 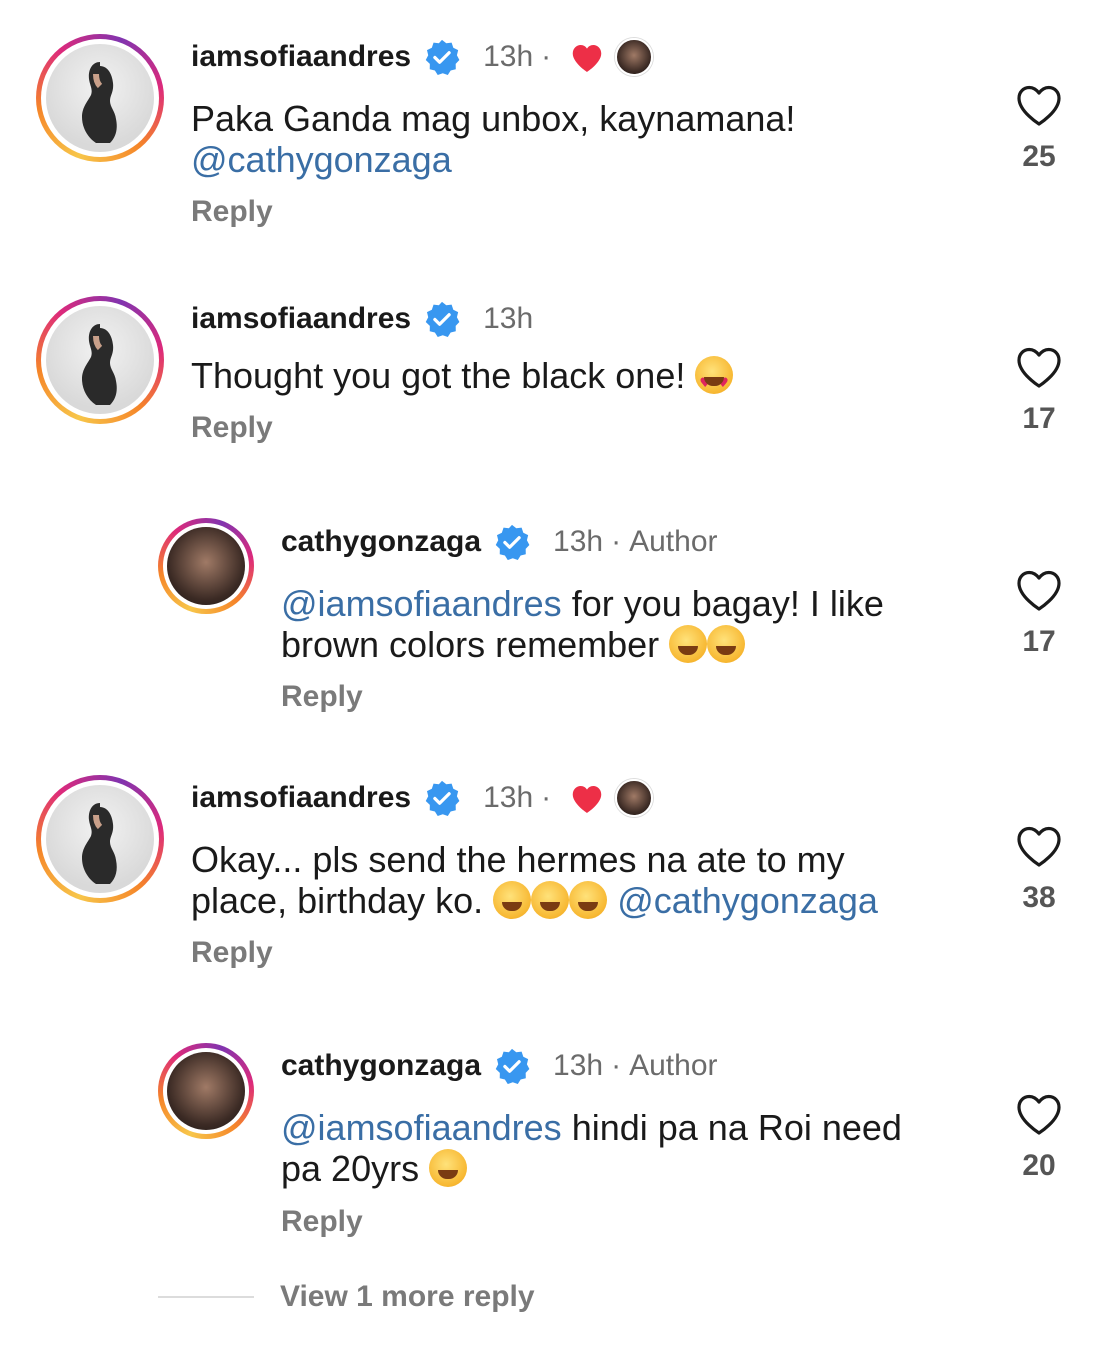 What do you see at coordinates (714, 380) in the screenshot?
I see `heart-eyes-emoji-icon` at bounding box center [714, 380].